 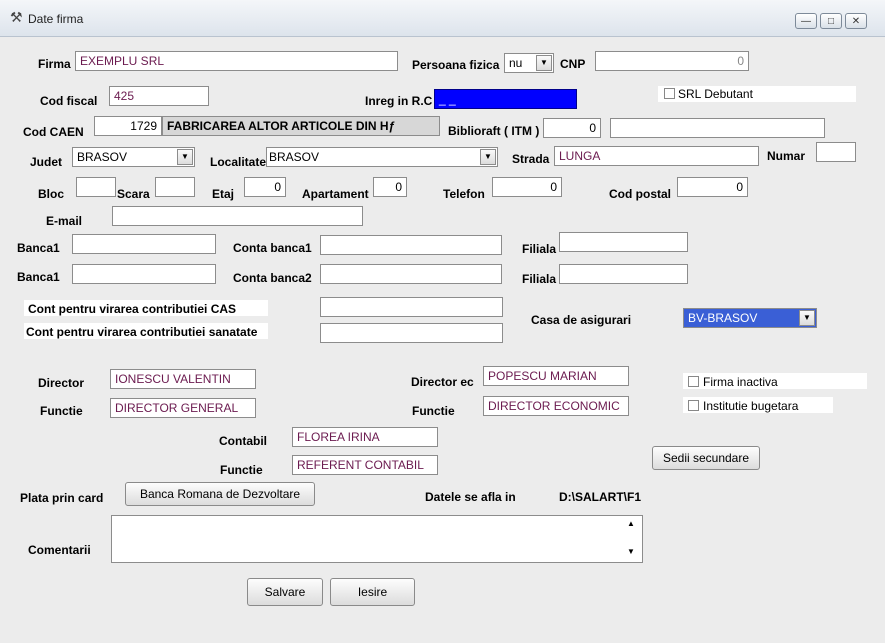 What do you see at coordinates (516, 63) in the screenshot?
I see `persoana-fizica-value: nu` at bounding box center [516, 63].